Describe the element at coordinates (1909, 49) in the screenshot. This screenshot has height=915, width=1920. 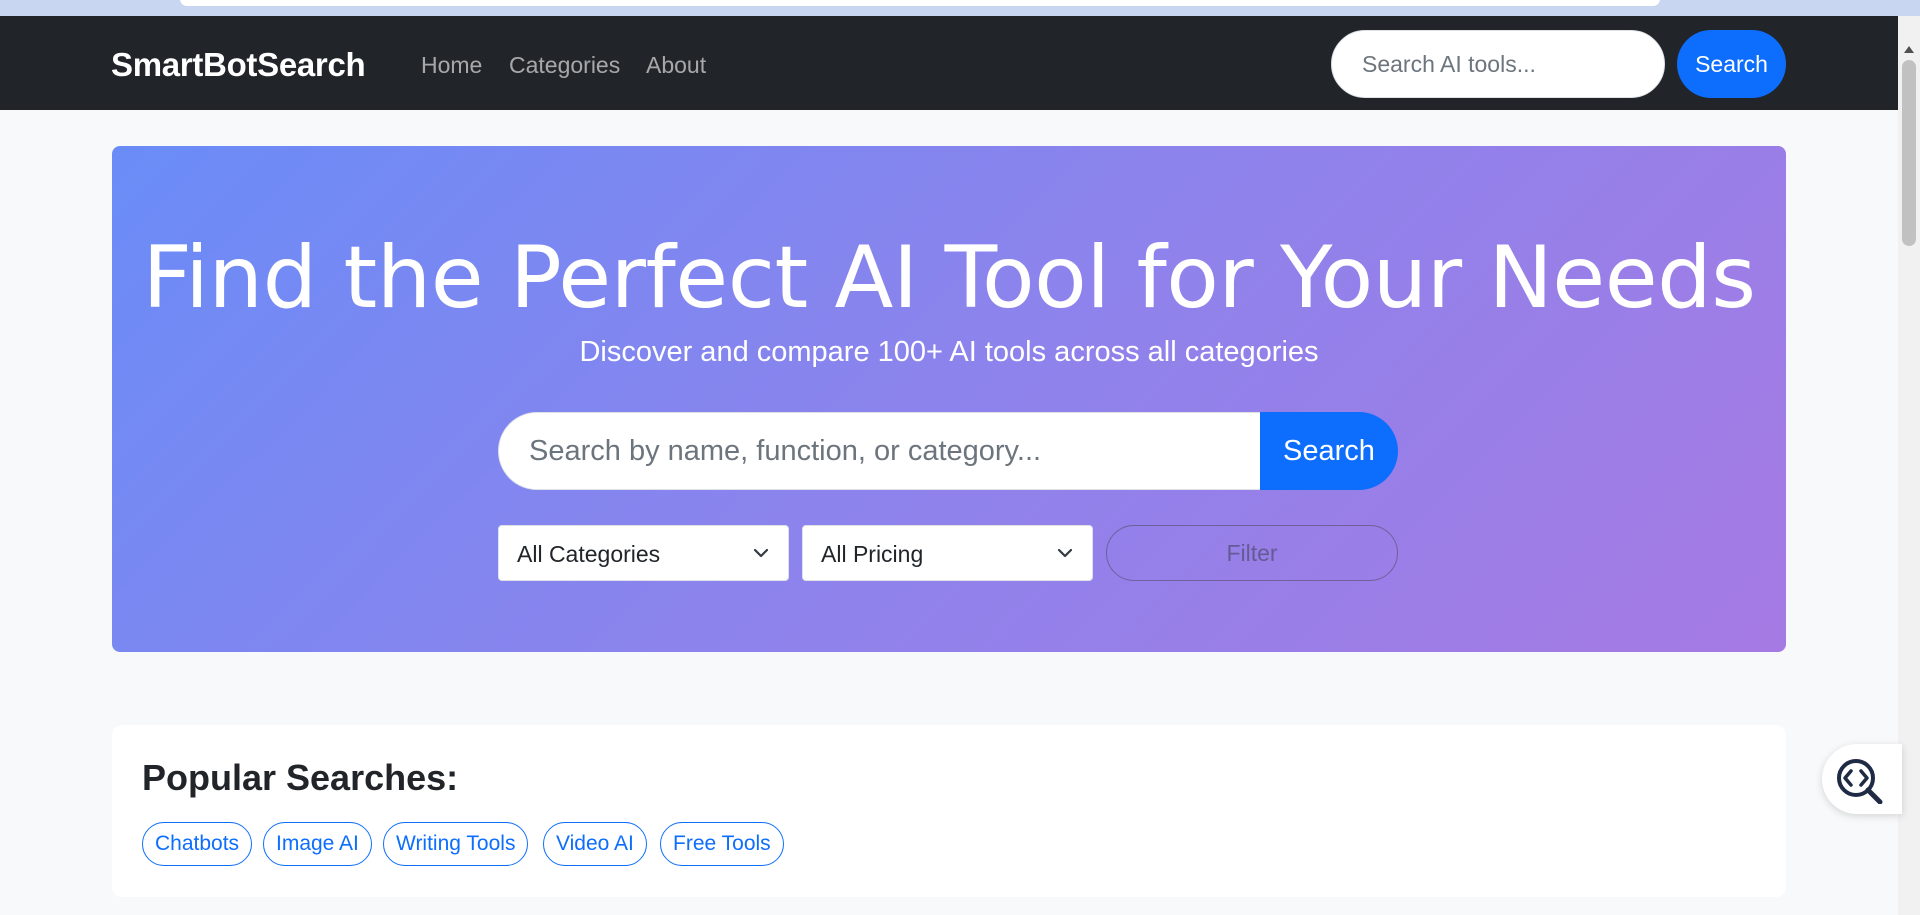
I see `scroll-up-arrow-icon` at that location.